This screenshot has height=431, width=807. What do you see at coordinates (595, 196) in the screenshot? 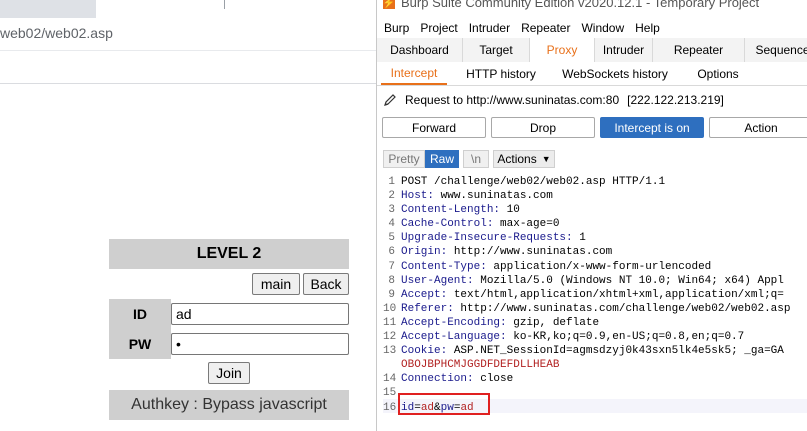
I see `request-line: 2 Host: www.suninatas.com` at bounding box center [595, 196].